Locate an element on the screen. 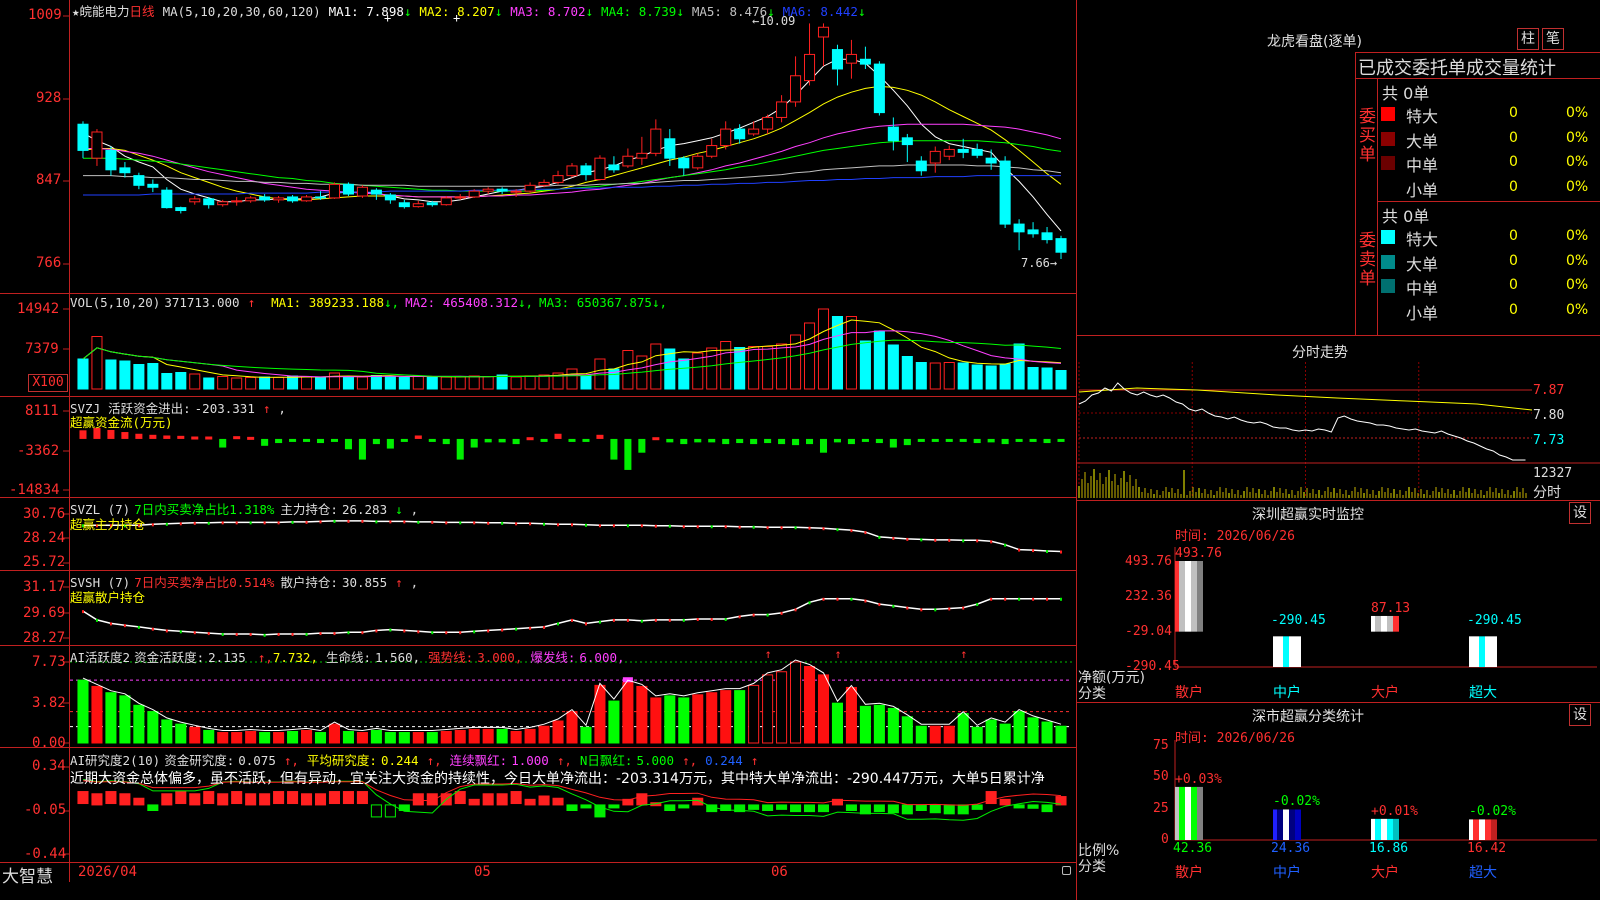 The width and height of the screenshot is (1600, 900). sz2-category-label: 大户 is located at coordinates (1385, 872).